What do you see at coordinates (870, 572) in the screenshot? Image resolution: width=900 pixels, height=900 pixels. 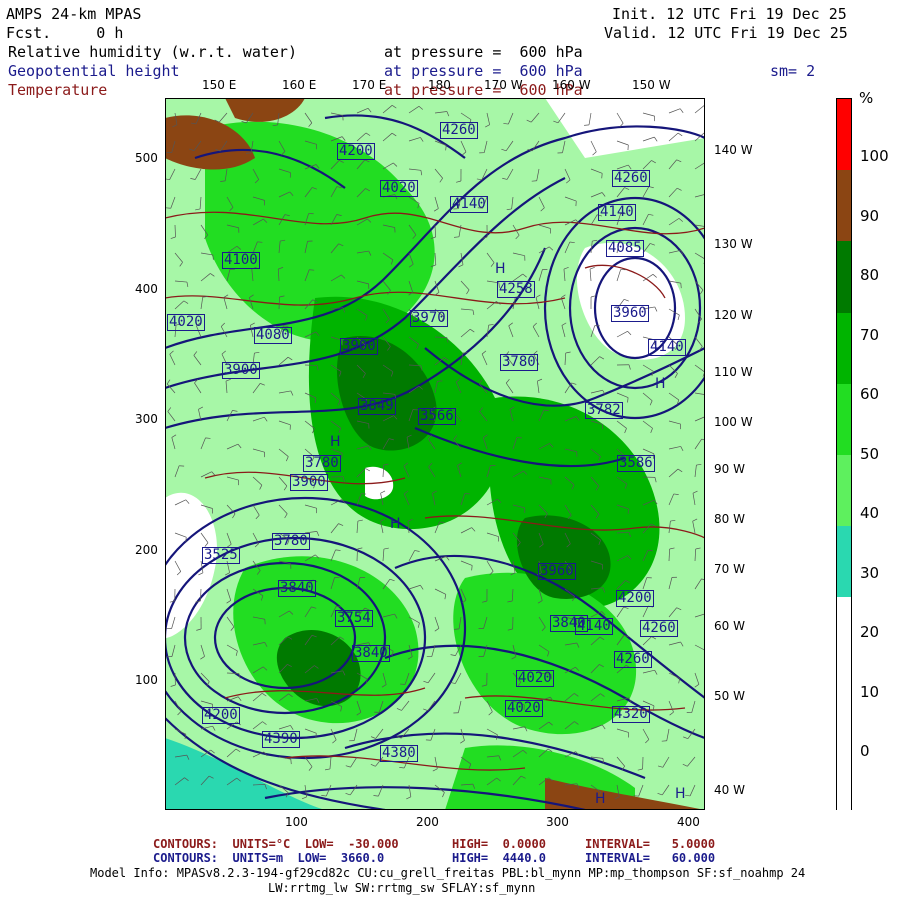 I see `colorbar-tick-label: 30` at bounding box center [870, 572].